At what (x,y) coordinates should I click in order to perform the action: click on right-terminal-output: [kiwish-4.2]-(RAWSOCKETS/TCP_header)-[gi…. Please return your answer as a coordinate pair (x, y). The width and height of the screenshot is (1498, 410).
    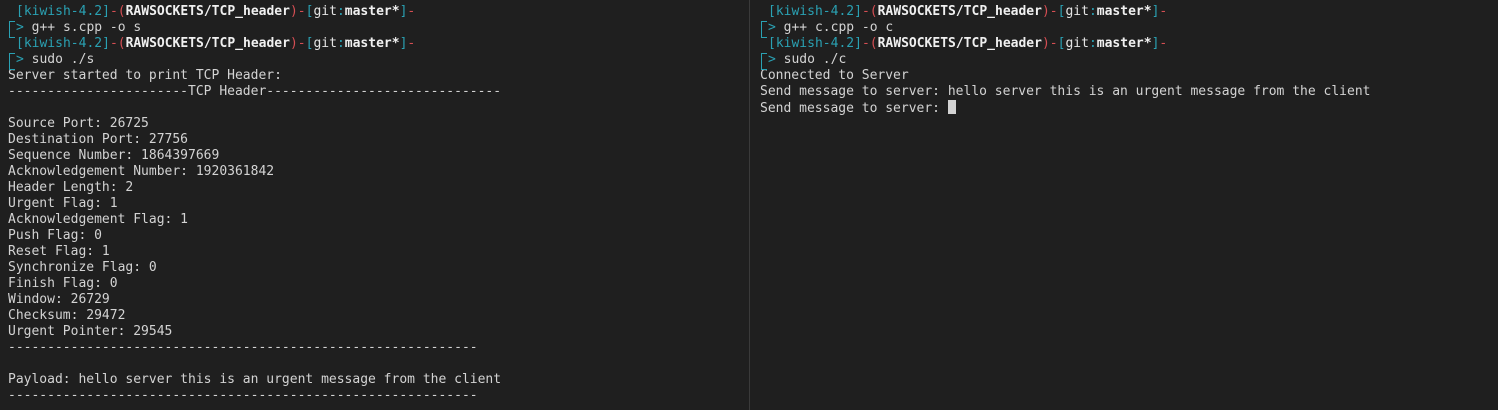
    Looking at the image, I should click on (1065, 60).